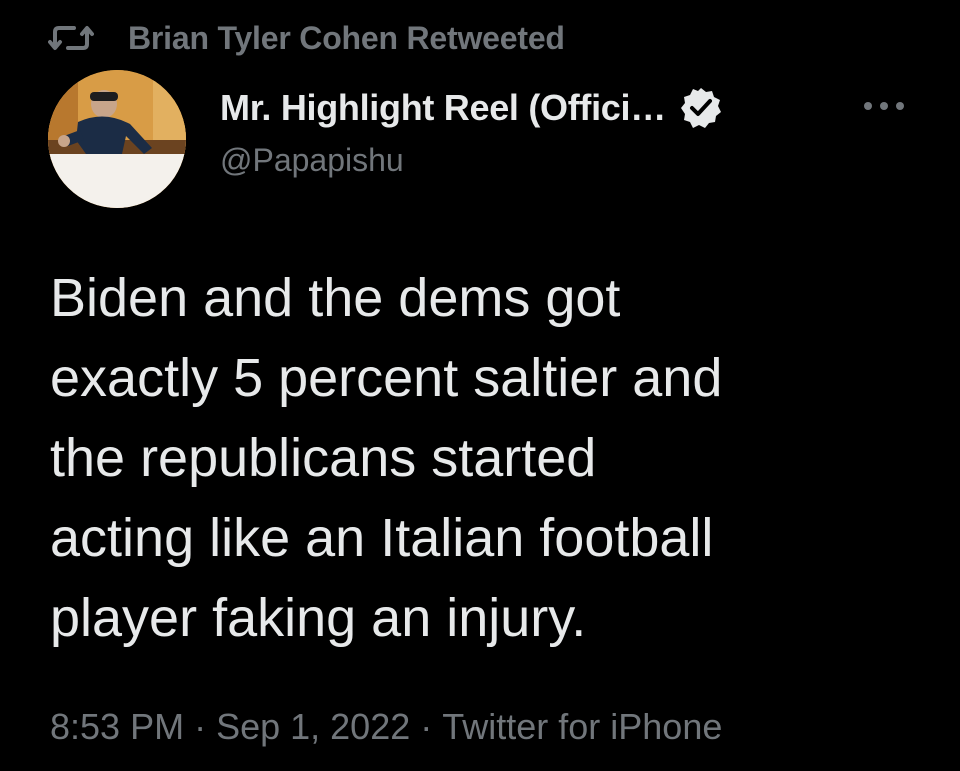  What do you see at coordinates (71, 38) in the screenshot?
I see `retweet-icon` at bounding box center [71, 38].